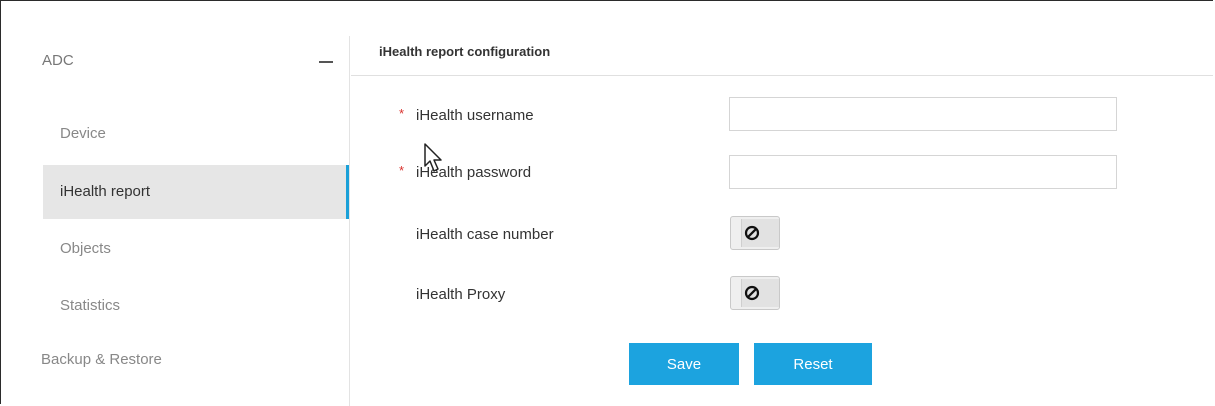 This screenshot has height=406, width=1215. What do you see at coordinates (196, 249) in the screenshot?
I see `sidebar-item-objects: Objects` at bounding box center [196, 249].